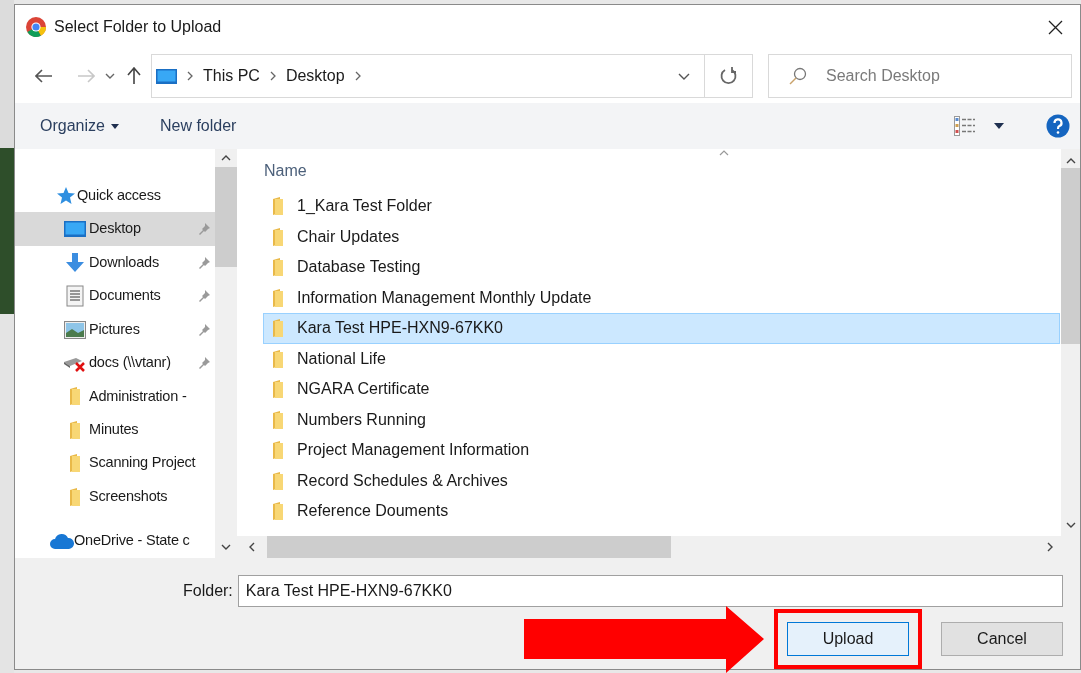 This screenshot has height=673, width=1081. What do you see at coordinates (661, 267) in the screenshot?
I see `folder-row: Database Testing` at bounding box center [661, 267].